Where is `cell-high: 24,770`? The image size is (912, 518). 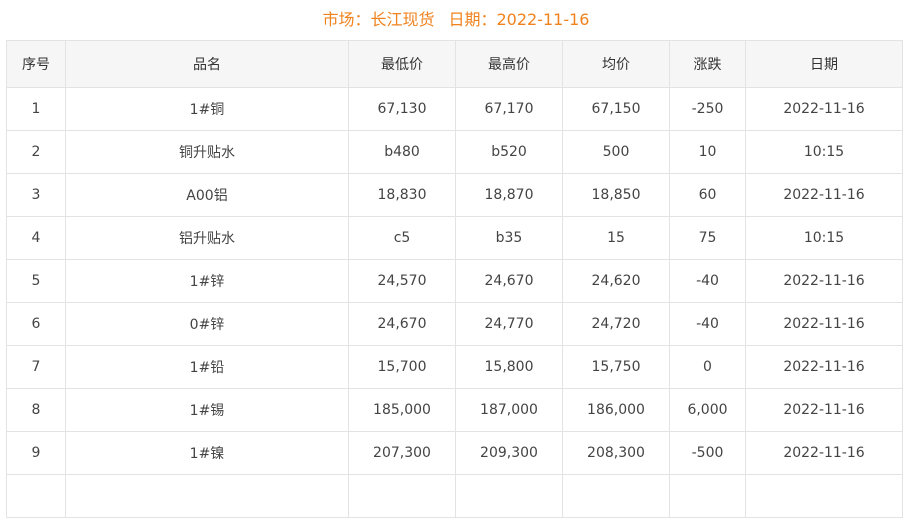 cell-high: 24,770 is located at coordinates (509, 324).